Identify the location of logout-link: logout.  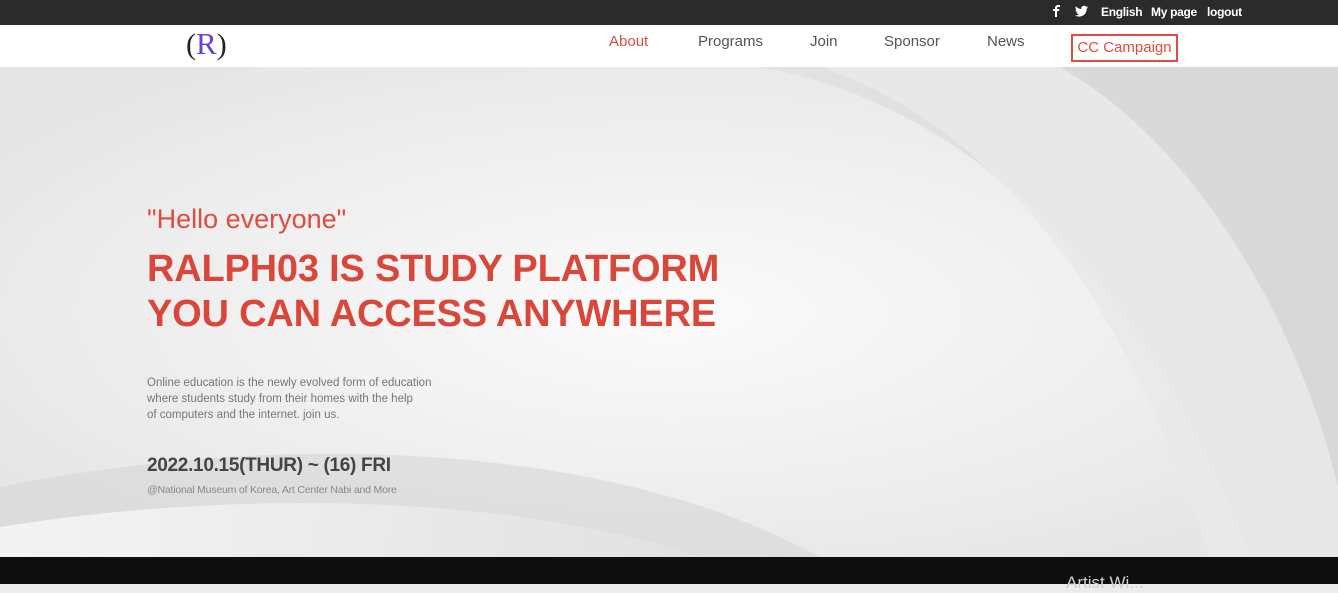
(1224, 12).